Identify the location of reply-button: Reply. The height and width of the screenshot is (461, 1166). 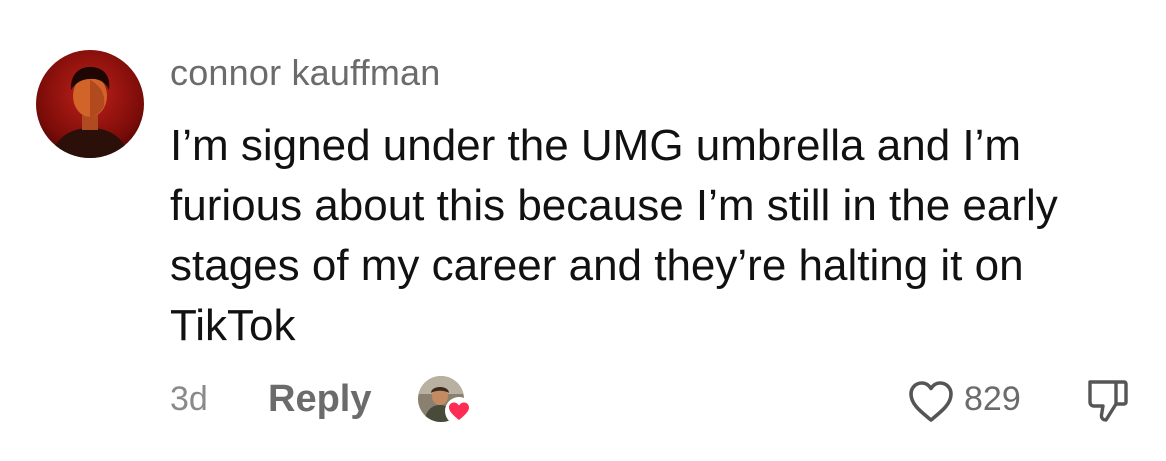
(319, 399).